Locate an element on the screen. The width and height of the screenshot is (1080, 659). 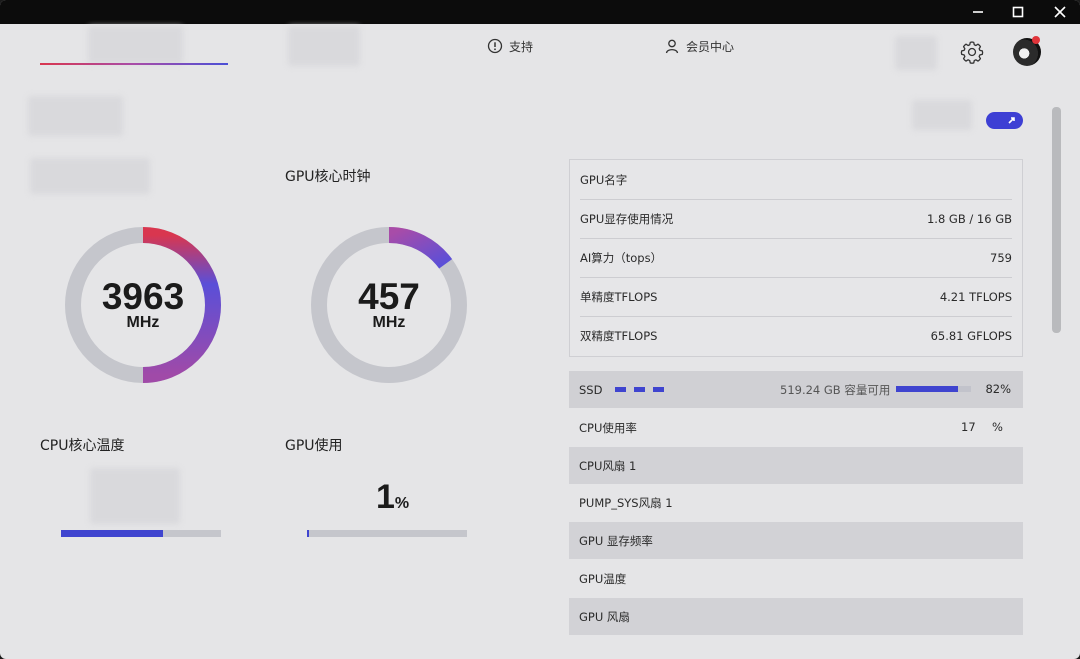
gpu-clock-title: GPU核心时钟 is located at coordinates (328, 177).